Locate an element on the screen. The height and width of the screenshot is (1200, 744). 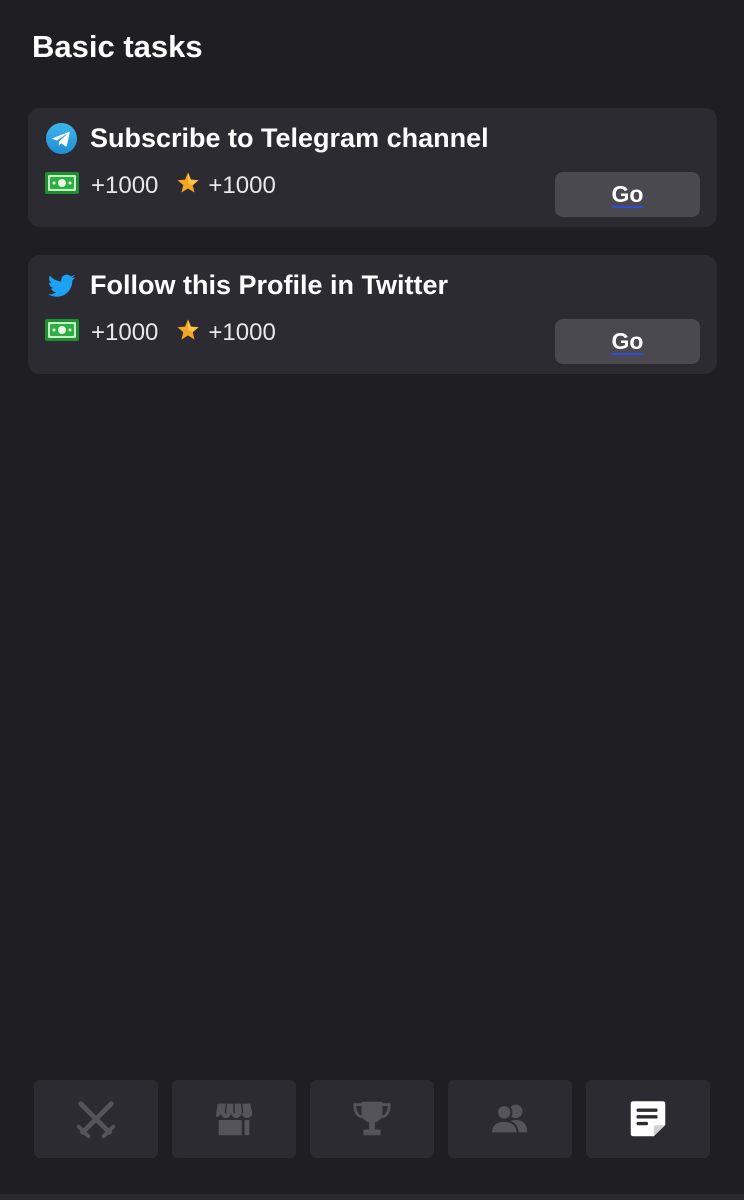
nav-tab-battle is located at coordinates (96, 1119).